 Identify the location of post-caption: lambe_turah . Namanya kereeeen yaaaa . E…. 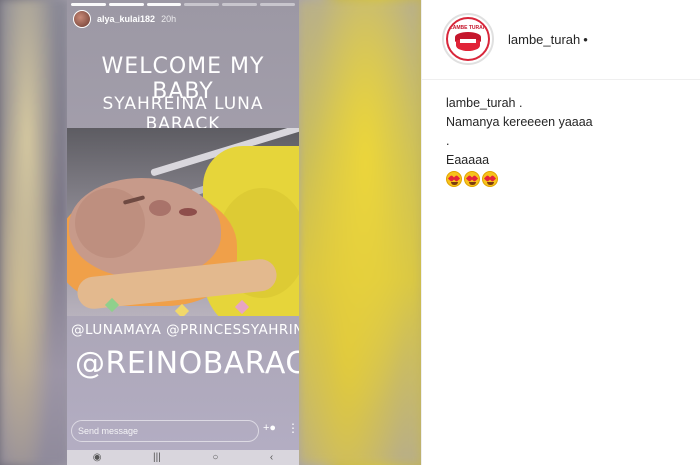
(519, 140).